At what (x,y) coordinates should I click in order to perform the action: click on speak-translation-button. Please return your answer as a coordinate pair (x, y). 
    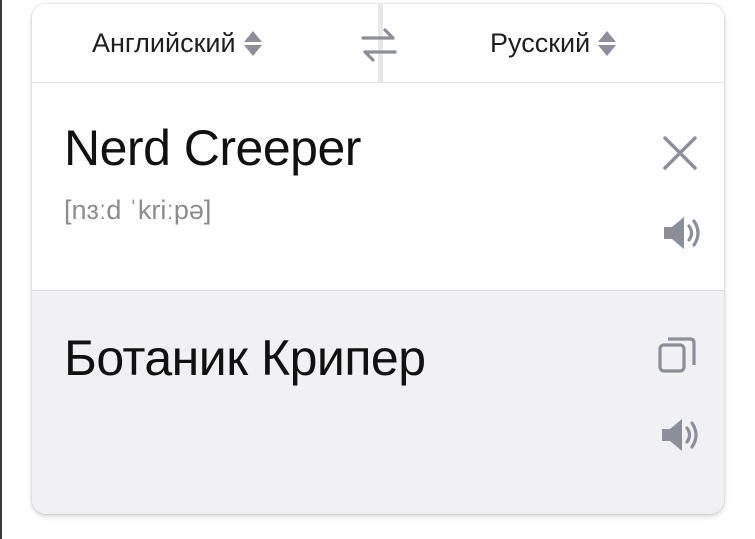
    Looking at the image, I should click on (681, 435).